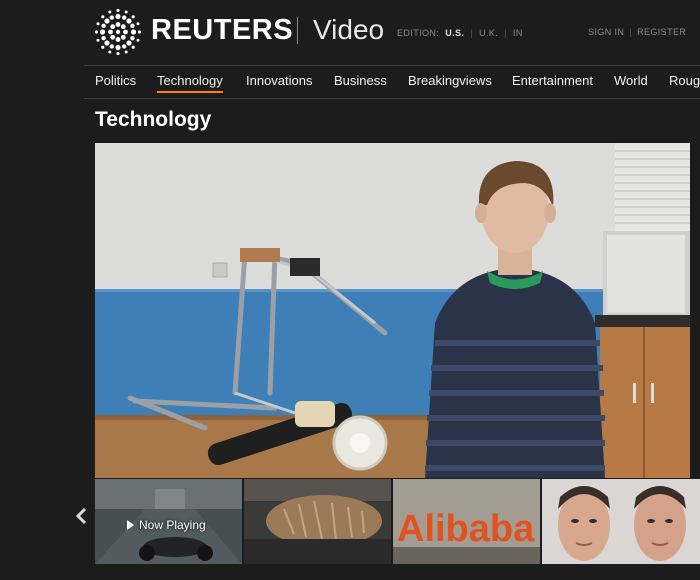 Image resolution: width=700 pixels, height=580 pixels. Describe the element at coordinates (661, 32) in the screenshot. I see `register-link: REGISTER` at that location.